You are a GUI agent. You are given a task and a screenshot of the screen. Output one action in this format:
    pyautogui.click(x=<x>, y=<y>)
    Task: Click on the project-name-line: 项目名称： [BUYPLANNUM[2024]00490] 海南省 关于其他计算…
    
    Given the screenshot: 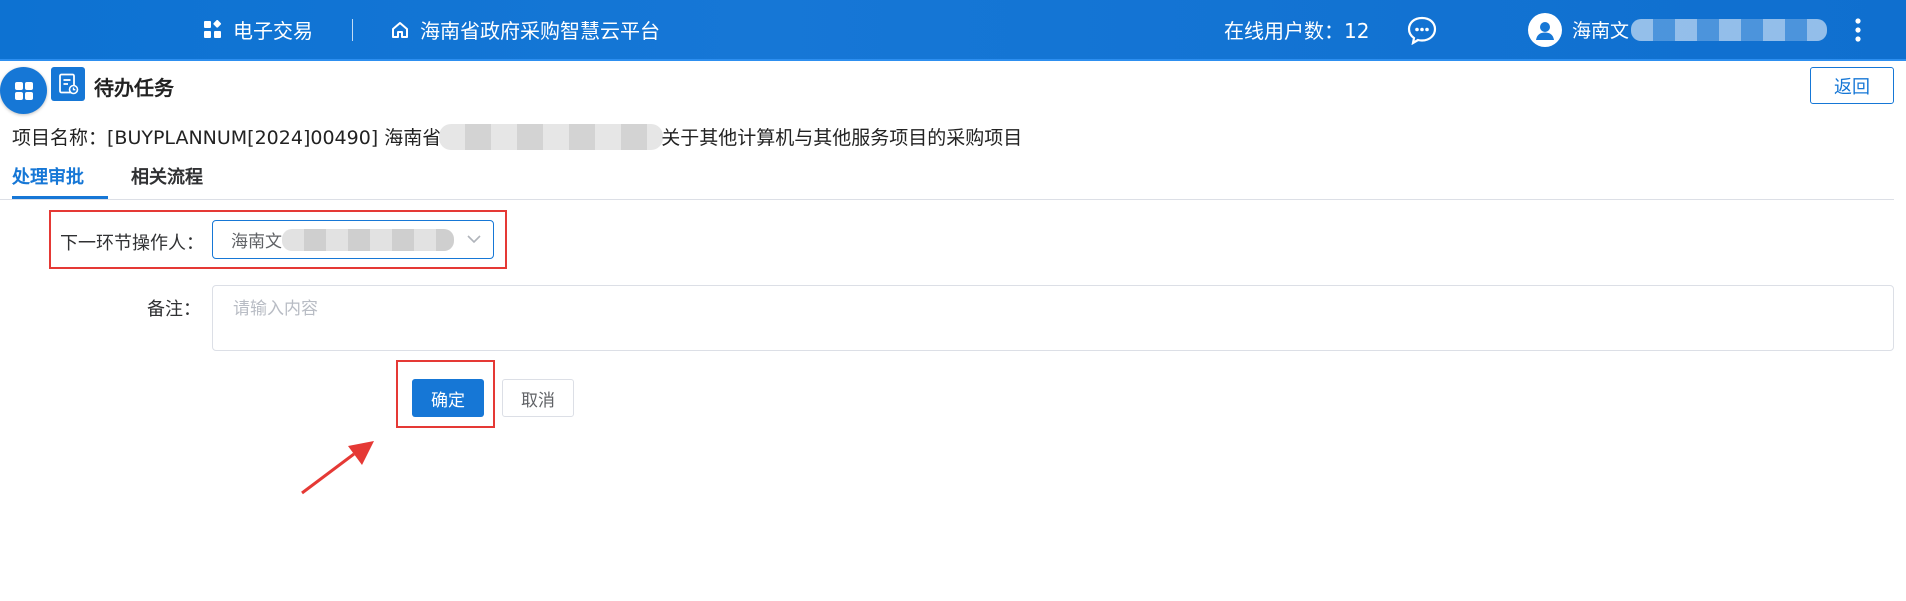 What is the action you would take?
    pyautogui.click(x=517, y=136)
    